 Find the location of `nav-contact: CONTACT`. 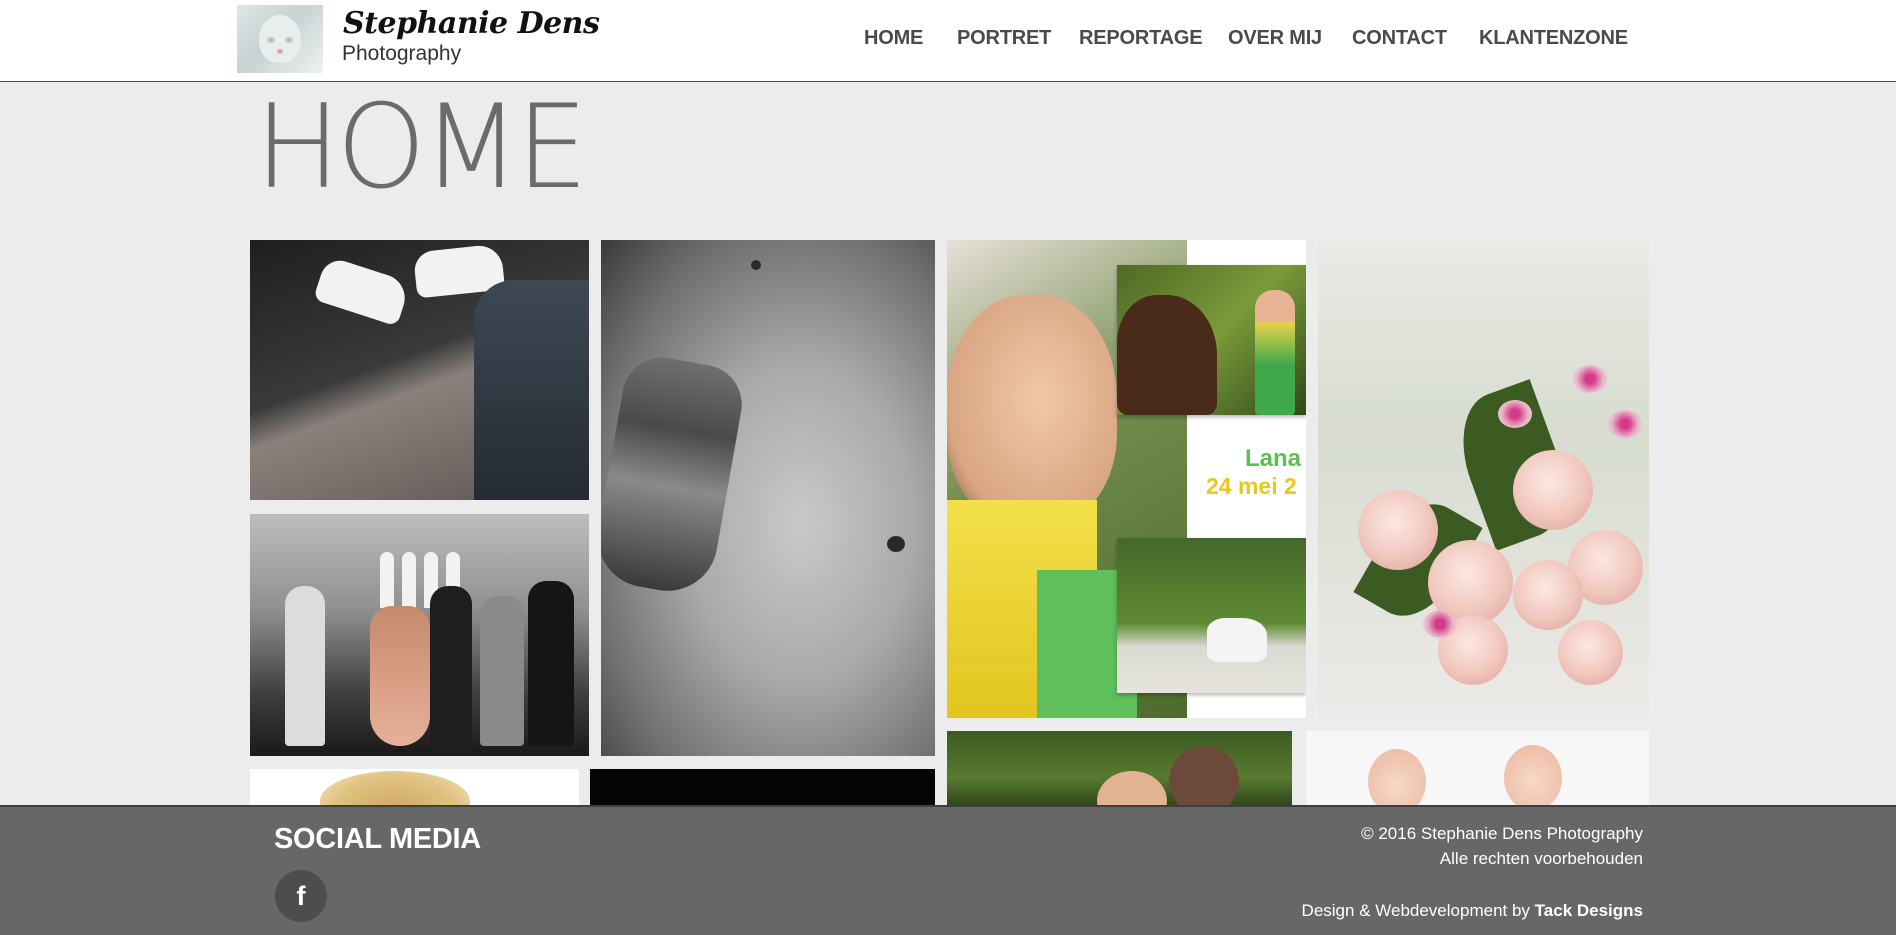

nav-contact: CONTACT is located at coordinates (1399, 38).